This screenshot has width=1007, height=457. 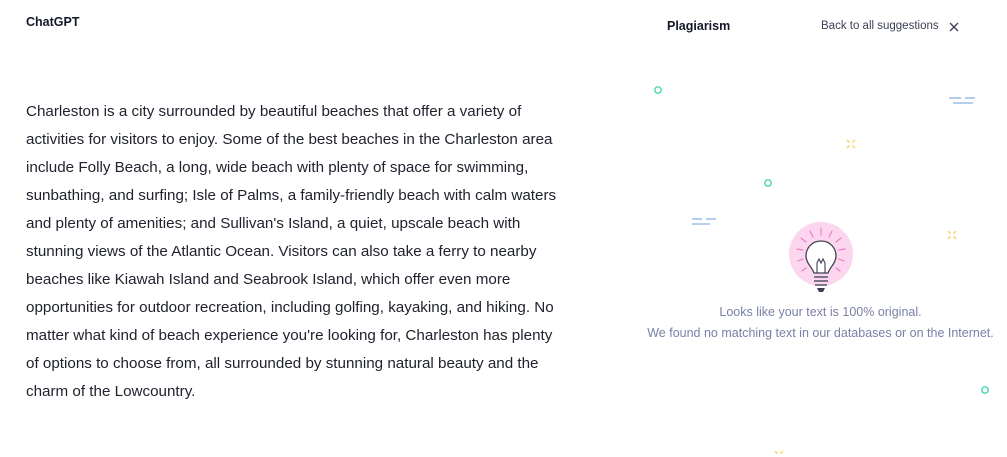 What do you see at coordinates (820, 312) in the screenshot?
I see `originality-result-text: Looks like your text is 100% original.` at bounding box center [820, 312].